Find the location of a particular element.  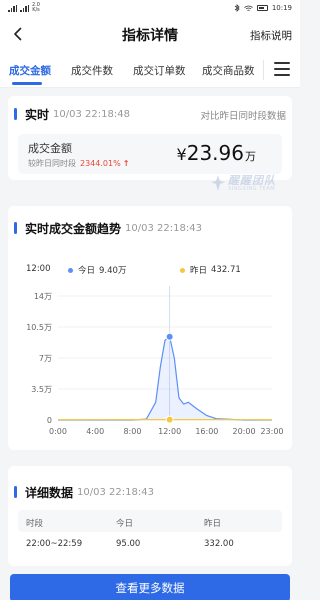

status-right: 10:19 is located at coordinates (263, 8).